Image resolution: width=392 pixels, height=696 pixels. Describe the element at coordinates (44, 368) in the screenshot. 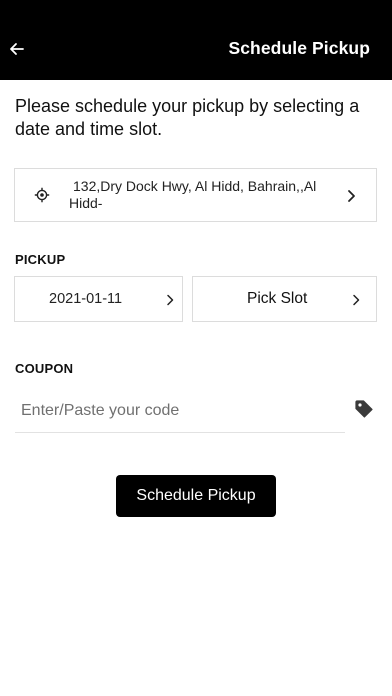

I see `coupon-section-label: COUPON` at that location.